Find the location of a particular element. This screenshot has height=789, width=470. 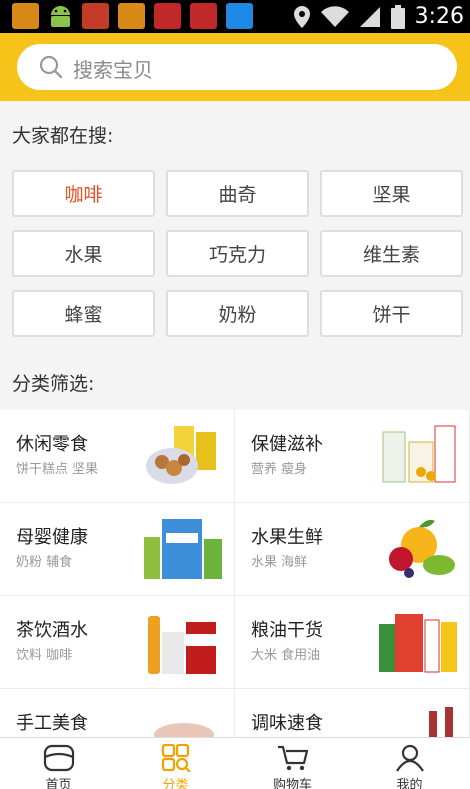

search-input: 搜索宝贝 is located at coordinates (237, 67).